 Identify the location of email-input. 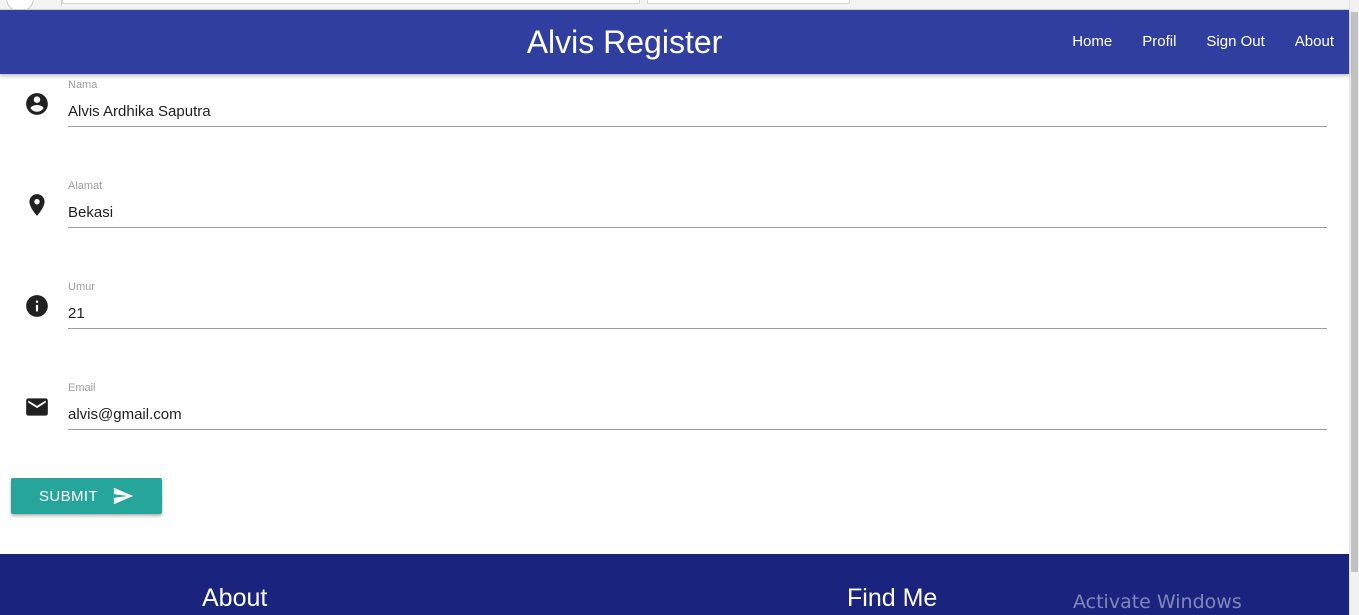
(697, 415).